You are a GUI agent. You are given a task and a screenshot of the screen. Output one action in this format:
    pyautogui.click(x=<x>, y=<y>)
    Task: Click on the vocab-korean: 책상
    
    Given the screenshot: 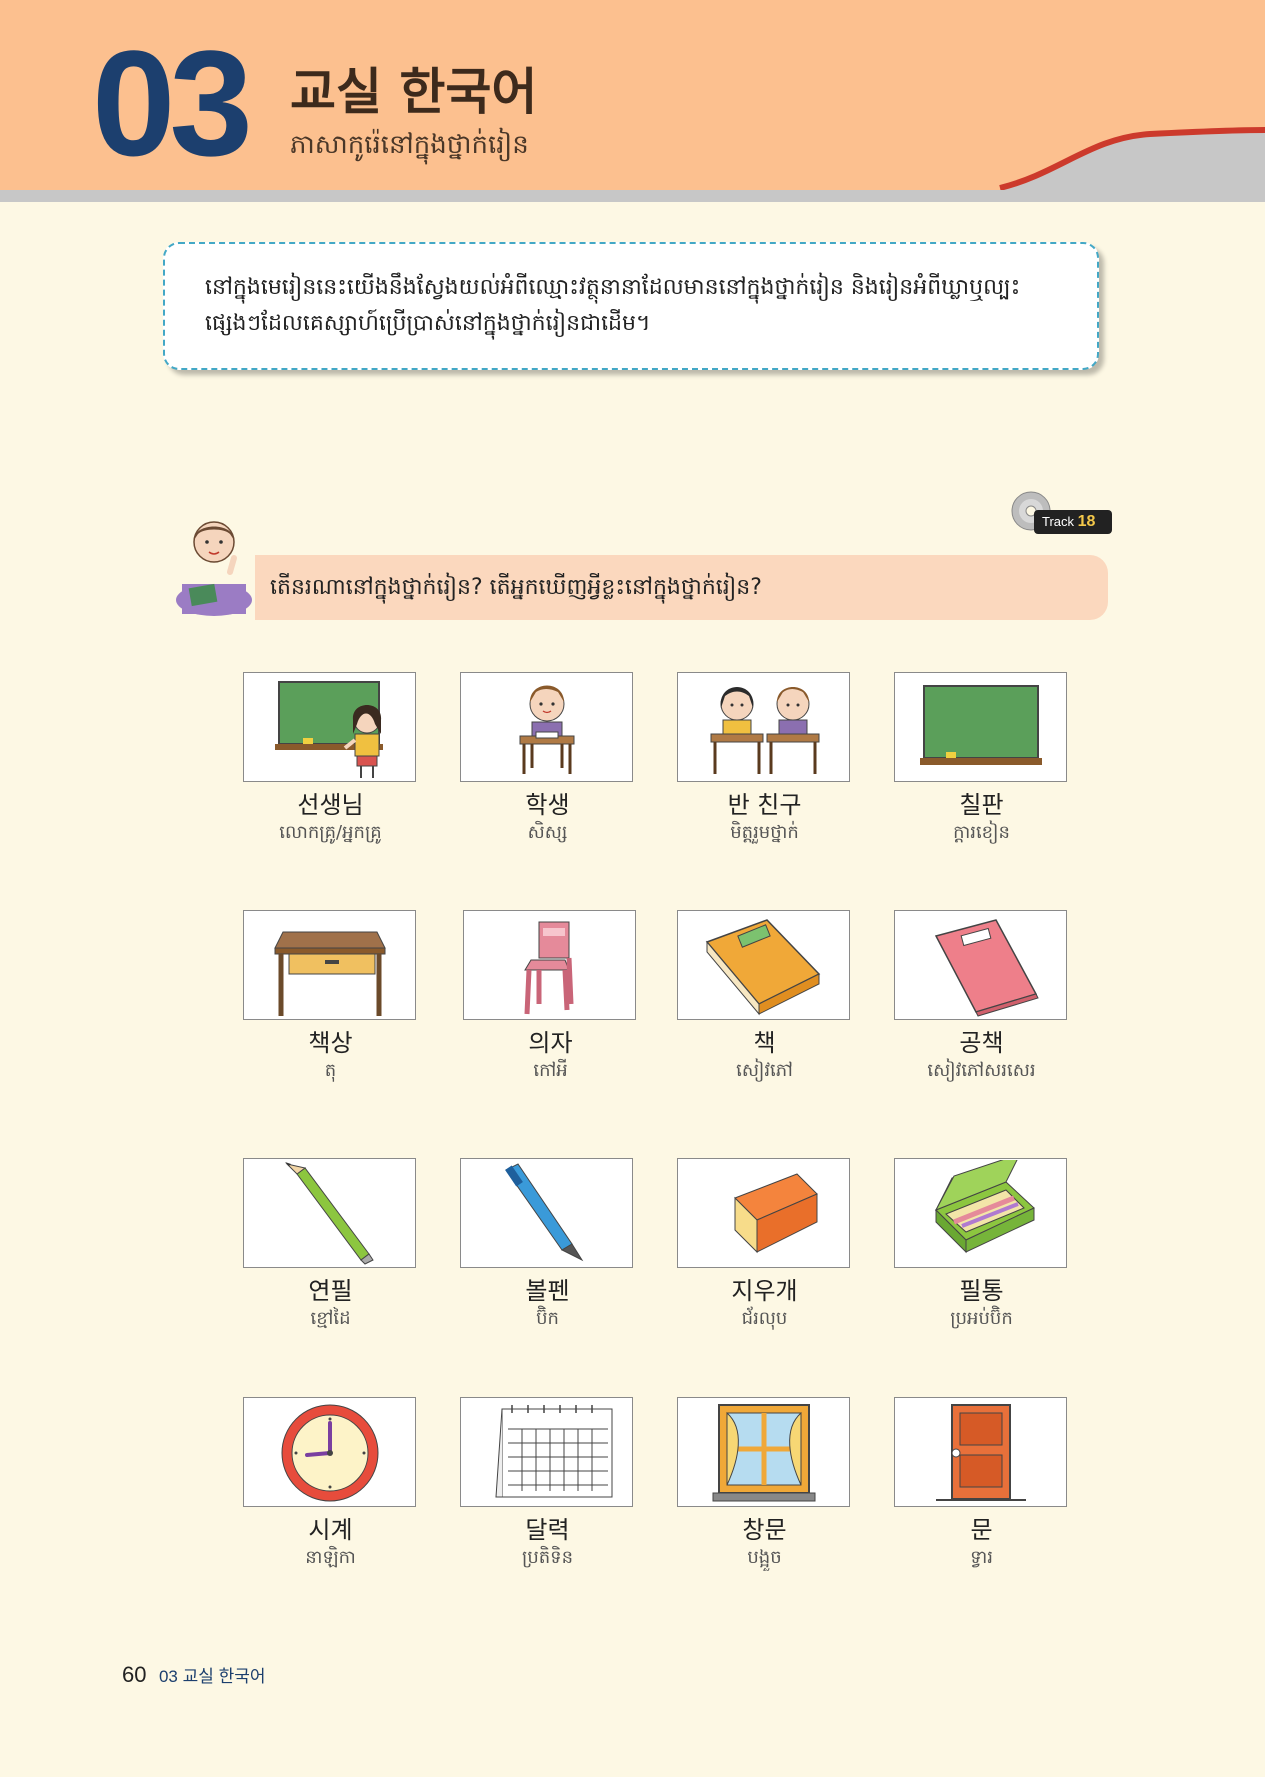 What is the action you would take?
    pyautogui.click(x=330, y=1043)
    